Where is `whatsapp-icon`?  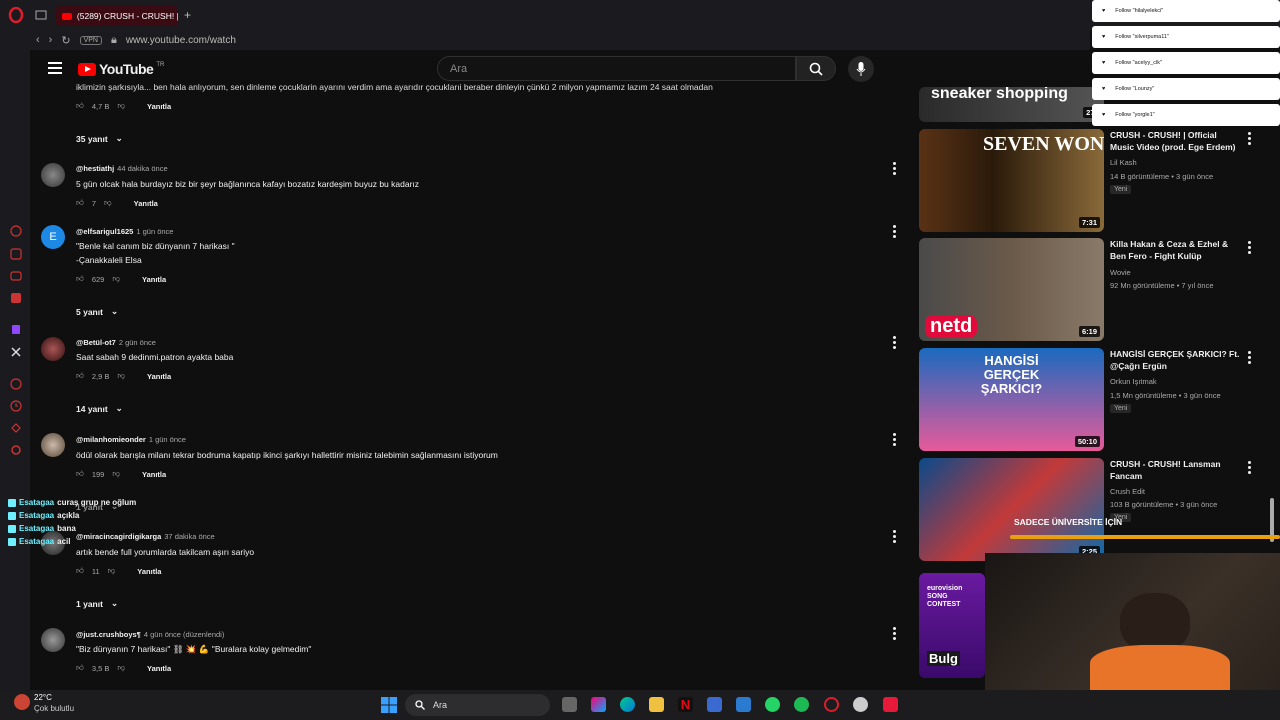 whatsapp-icon is located at coordinates (772, 704).